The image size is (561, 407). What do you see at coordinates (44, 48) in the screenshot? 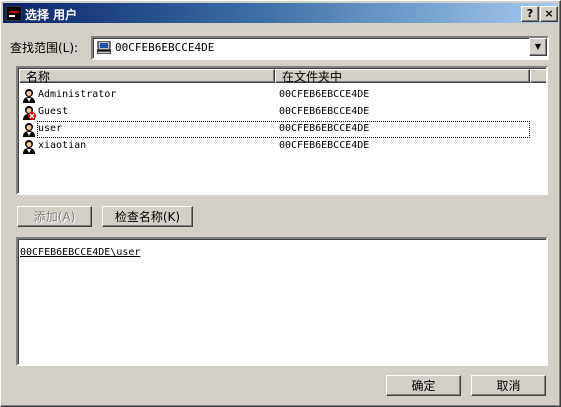
I see `look-in-label: 查找范围(L):` at bounding box center [44, 48].